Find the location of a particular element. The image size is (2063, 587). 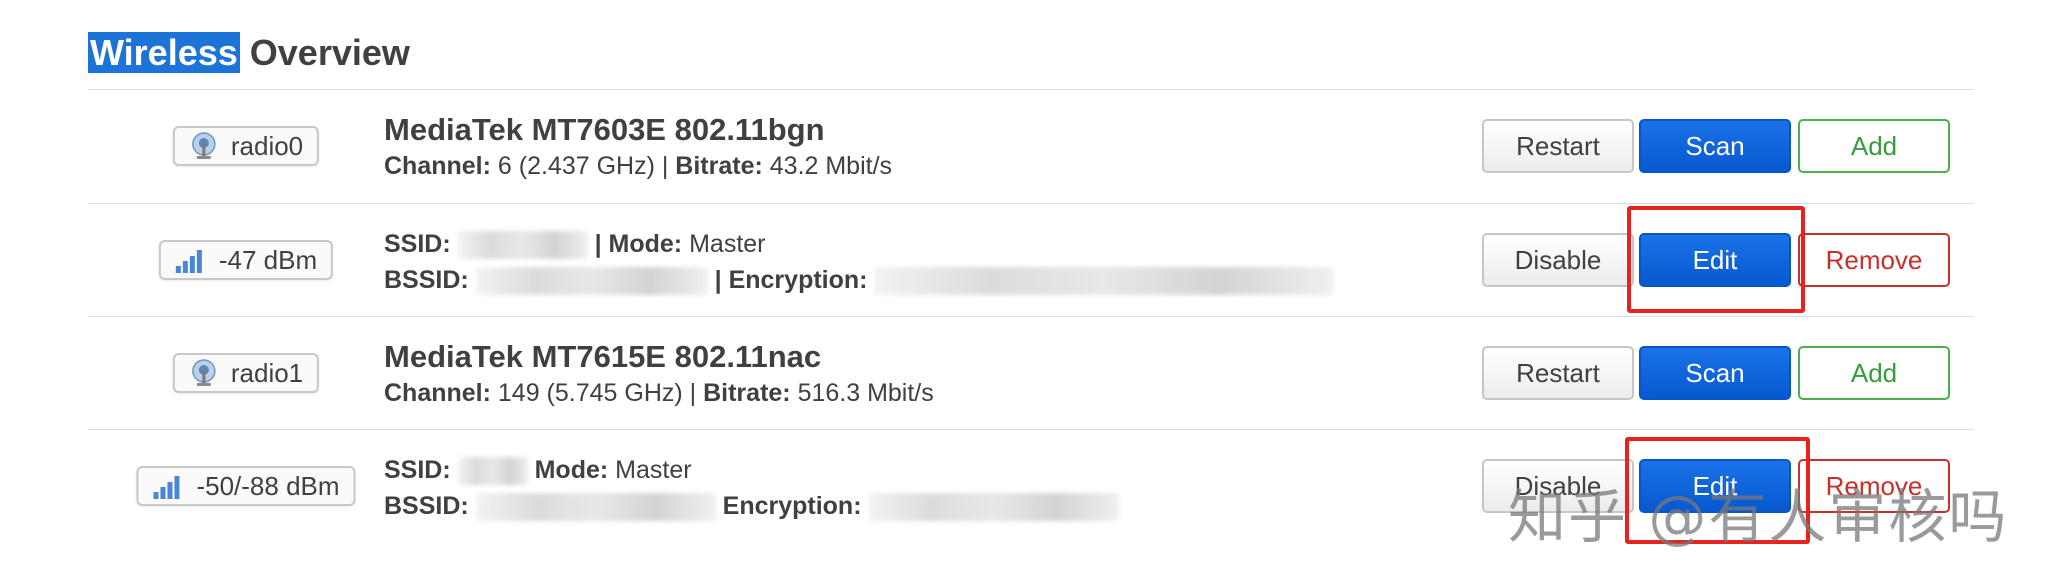

page-title: Wireless Overview is located at coordinates (249, 53).